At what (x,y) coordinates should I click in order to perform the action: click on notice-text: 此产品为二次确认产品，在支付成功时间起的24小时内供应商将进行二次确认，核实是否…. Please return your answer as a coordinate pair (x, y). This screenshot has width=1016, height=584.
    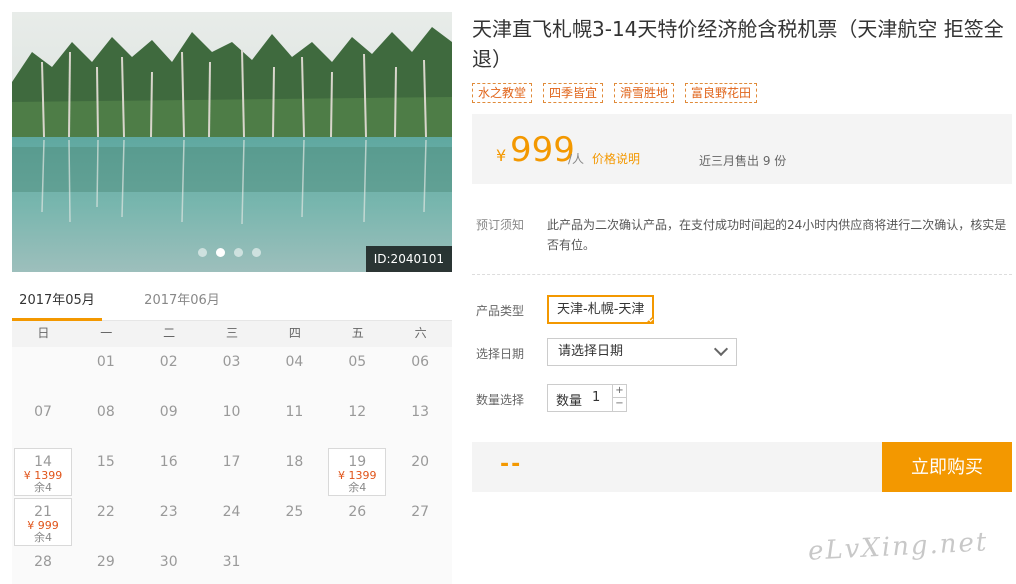
    Looking at the image, I should click on (777, 235).